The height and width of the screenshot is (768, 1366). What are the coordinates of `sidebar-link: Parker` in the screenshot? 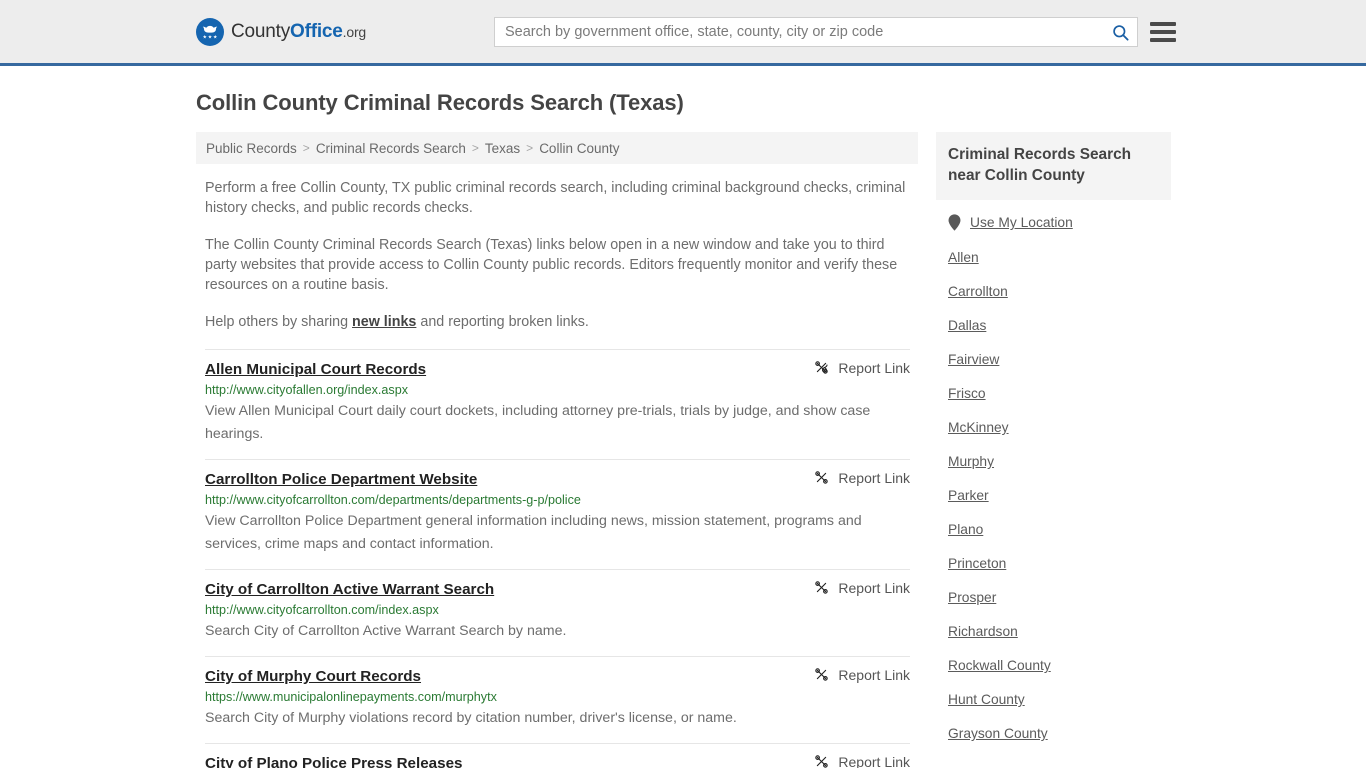 It's located at (968, 495).